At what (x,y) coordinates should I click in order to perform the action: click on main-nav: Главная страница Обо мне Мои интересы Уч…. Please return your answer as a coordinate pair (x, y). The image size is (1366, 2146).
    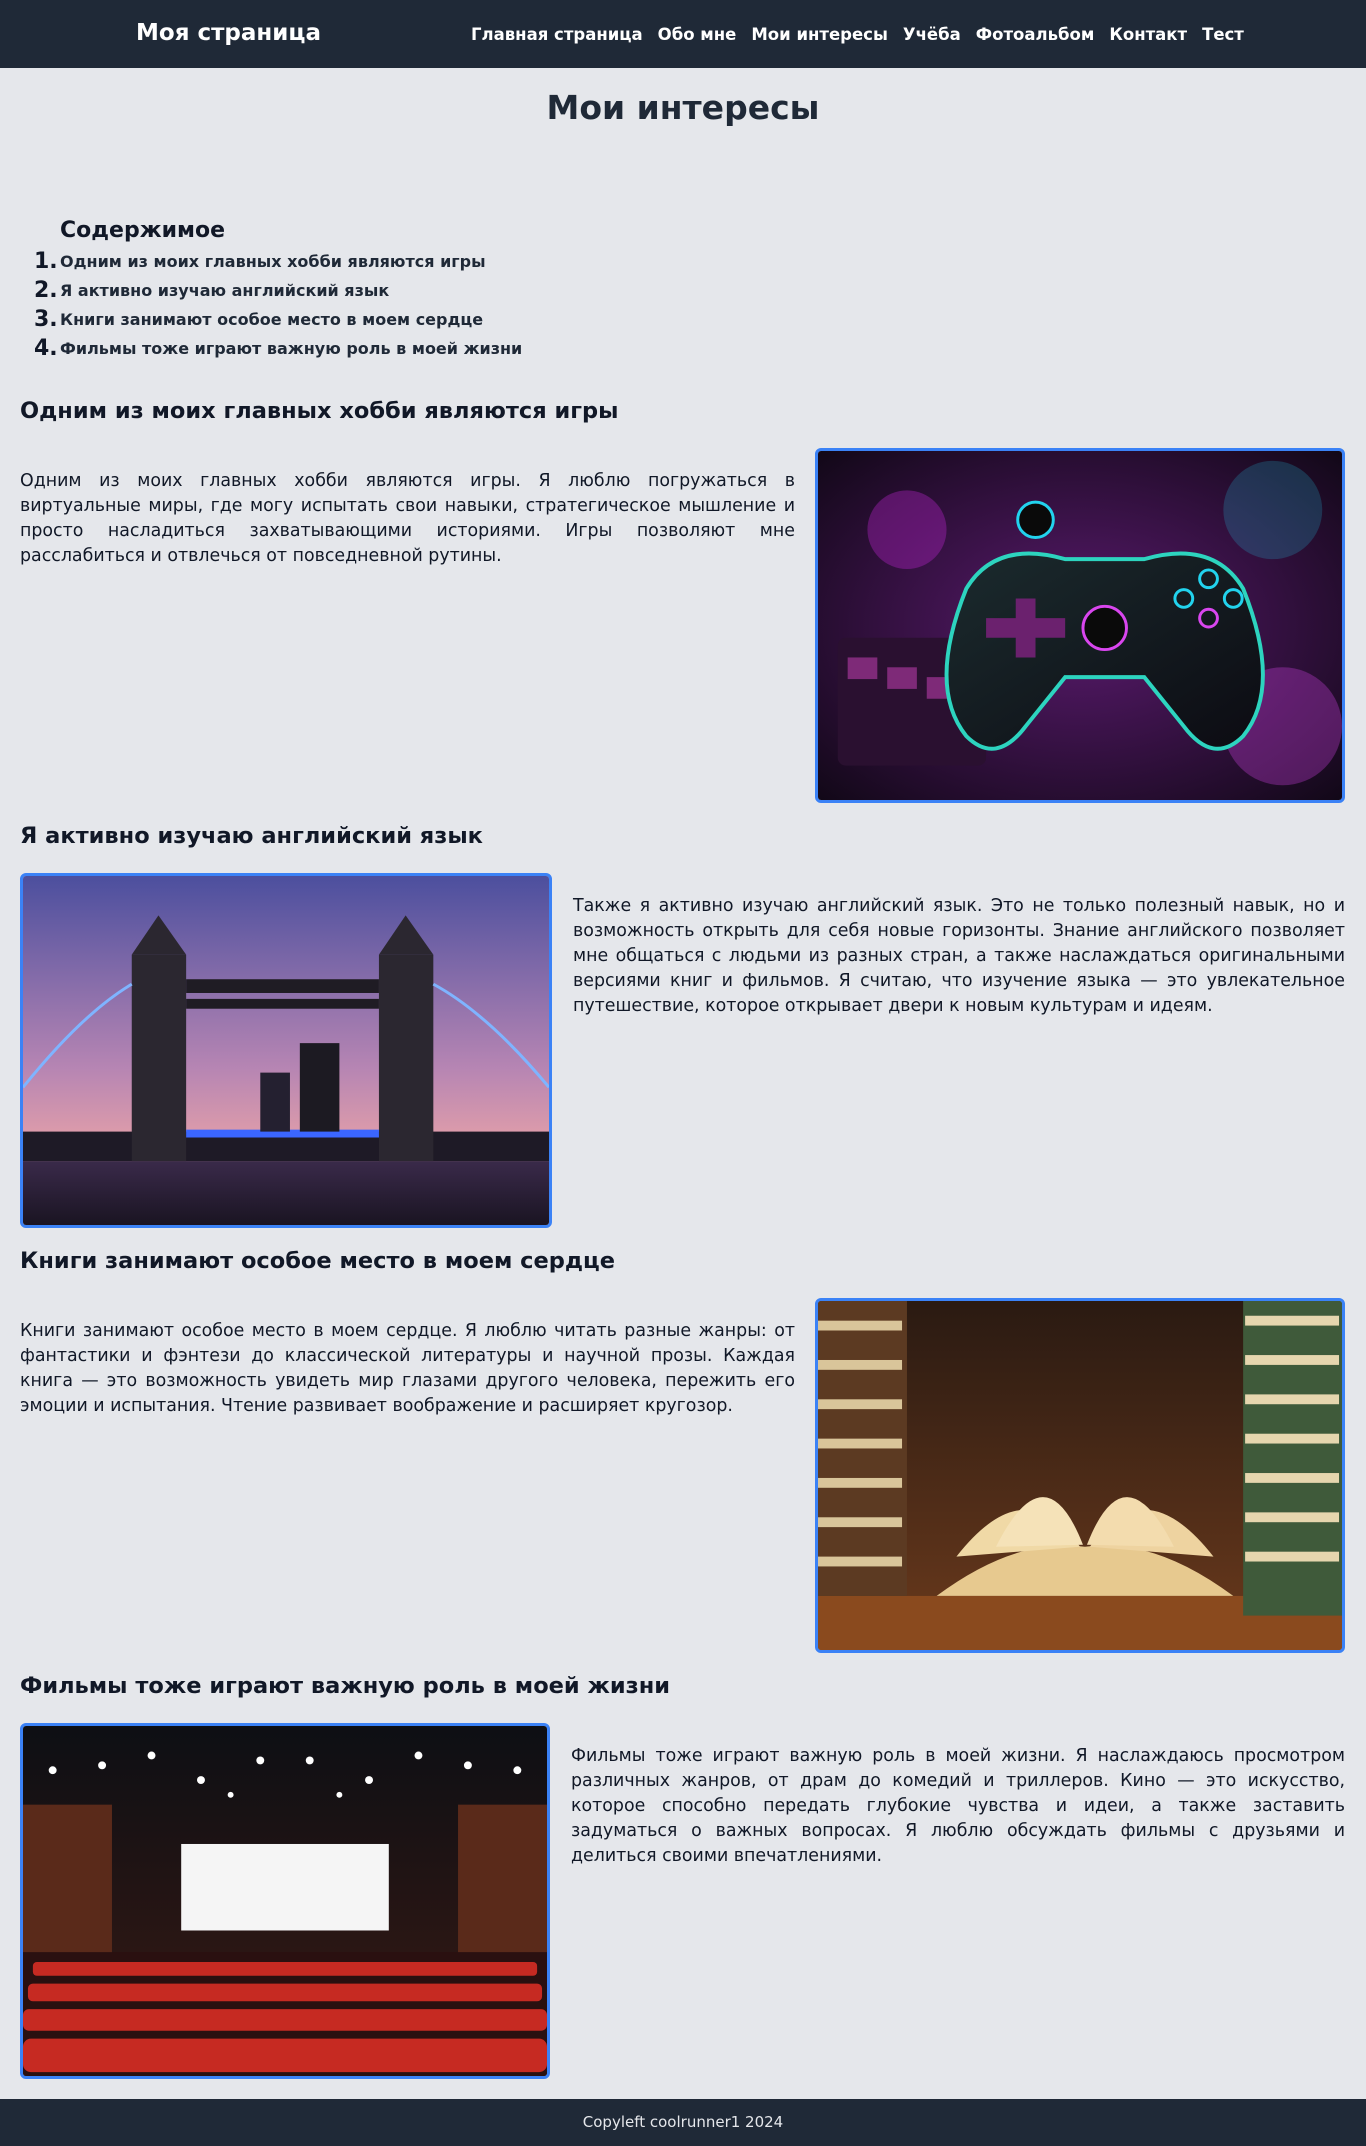
    Looking at the image, I should click on (857, 34).